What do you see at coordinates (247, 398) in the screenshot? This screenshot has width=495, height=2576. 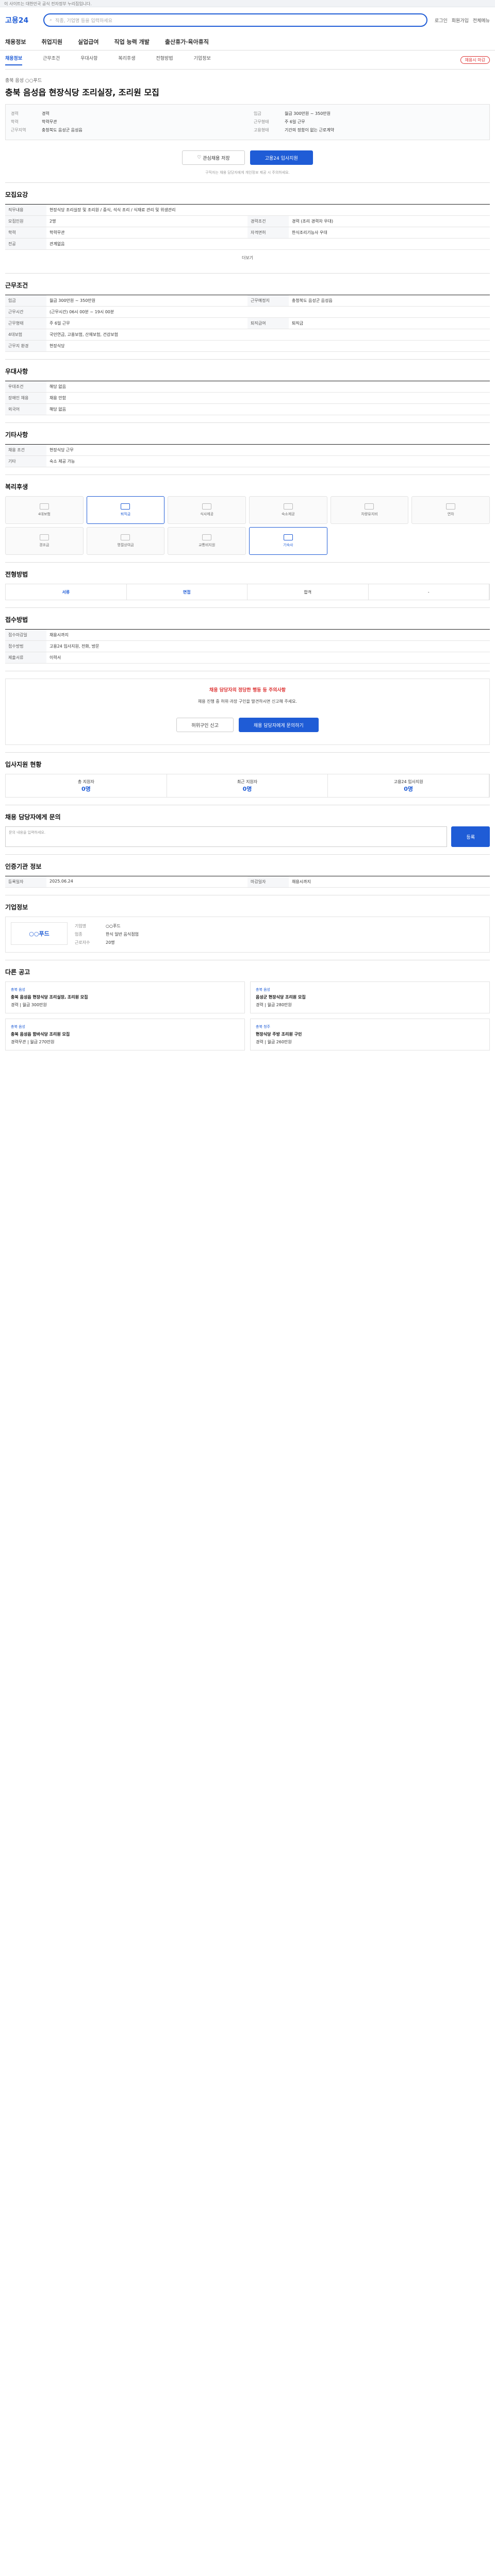 I see `table-row: 장애인 채용 채용 안함` at bounding box center [247, 398].